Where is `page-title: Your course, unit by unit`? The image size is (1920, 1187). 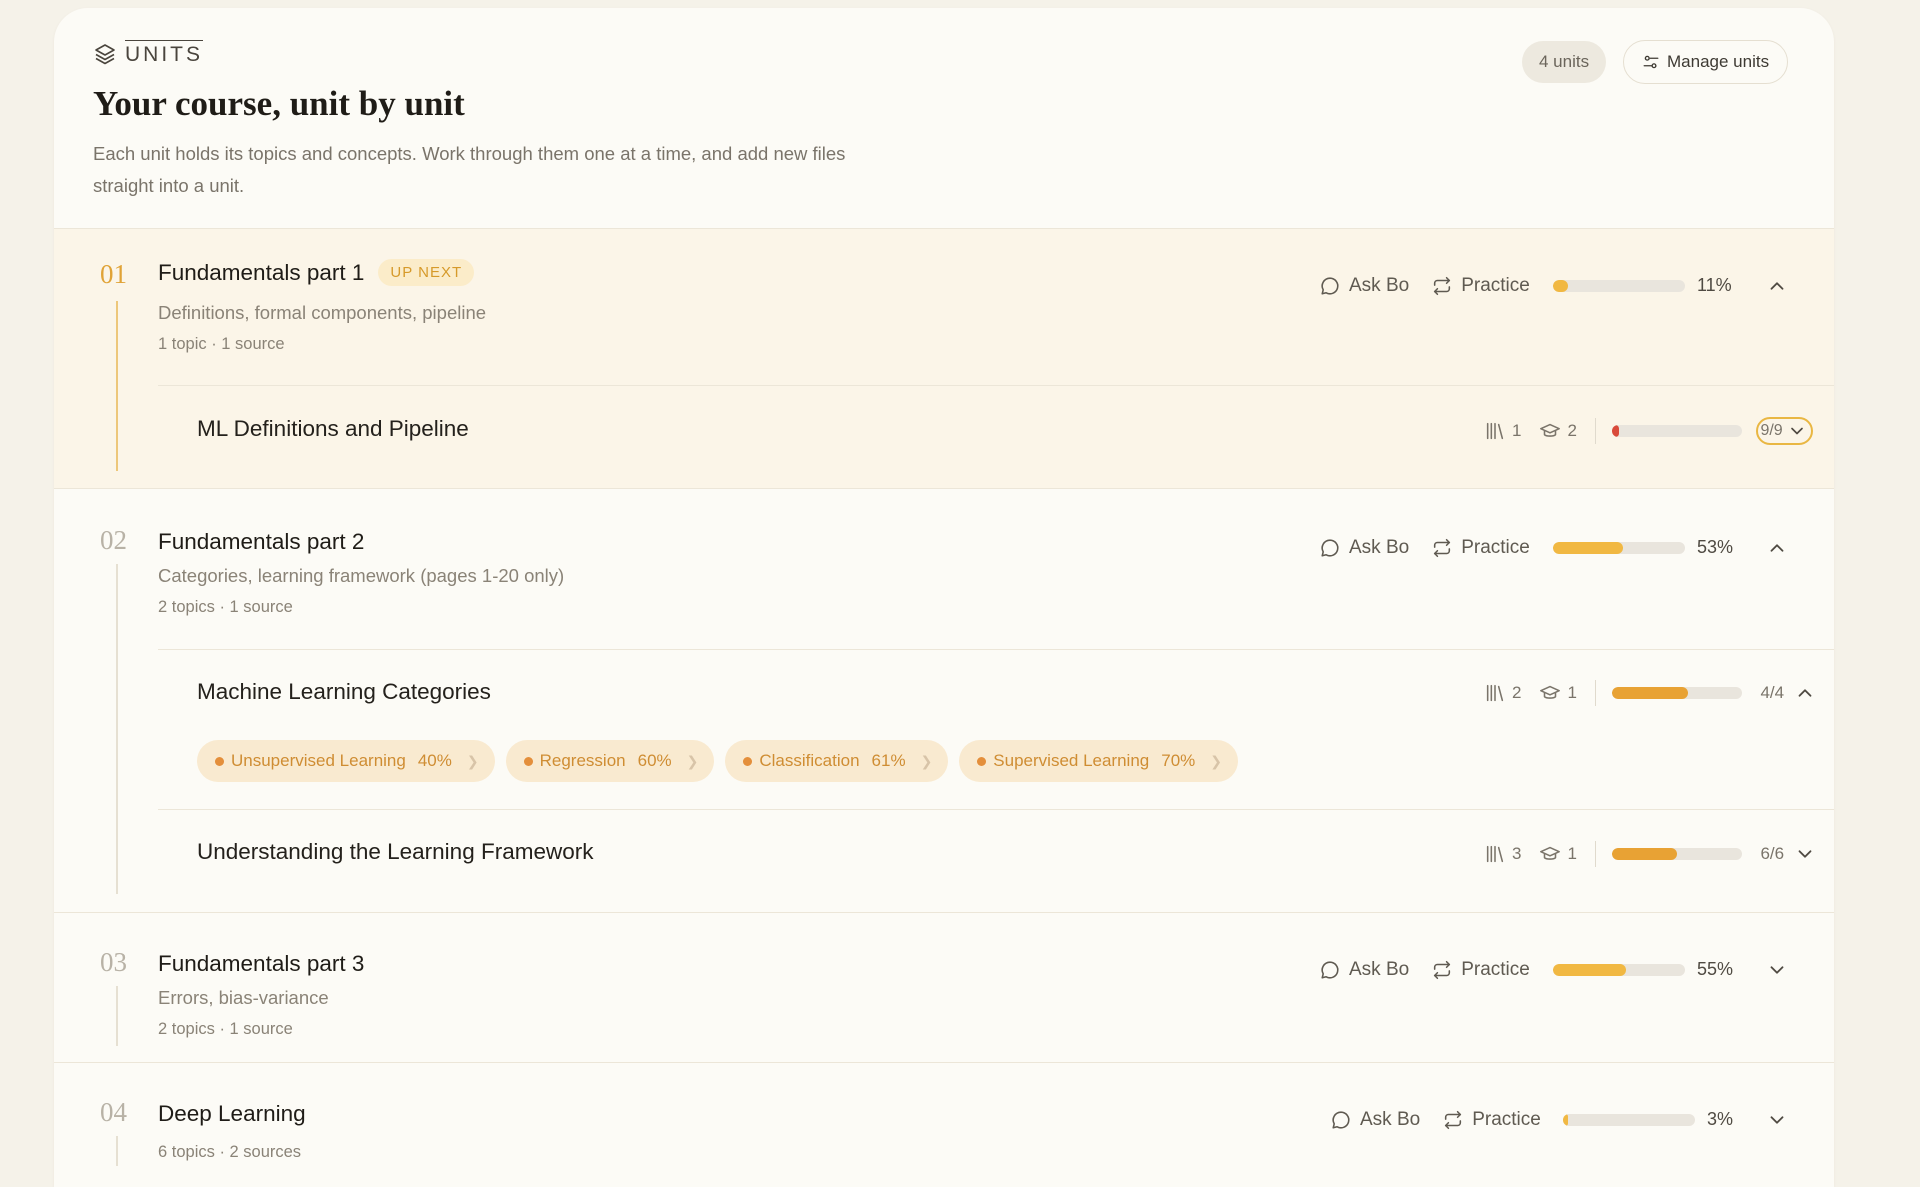 page-title: Your course, unit by unit is located at coordinates (279, 103).